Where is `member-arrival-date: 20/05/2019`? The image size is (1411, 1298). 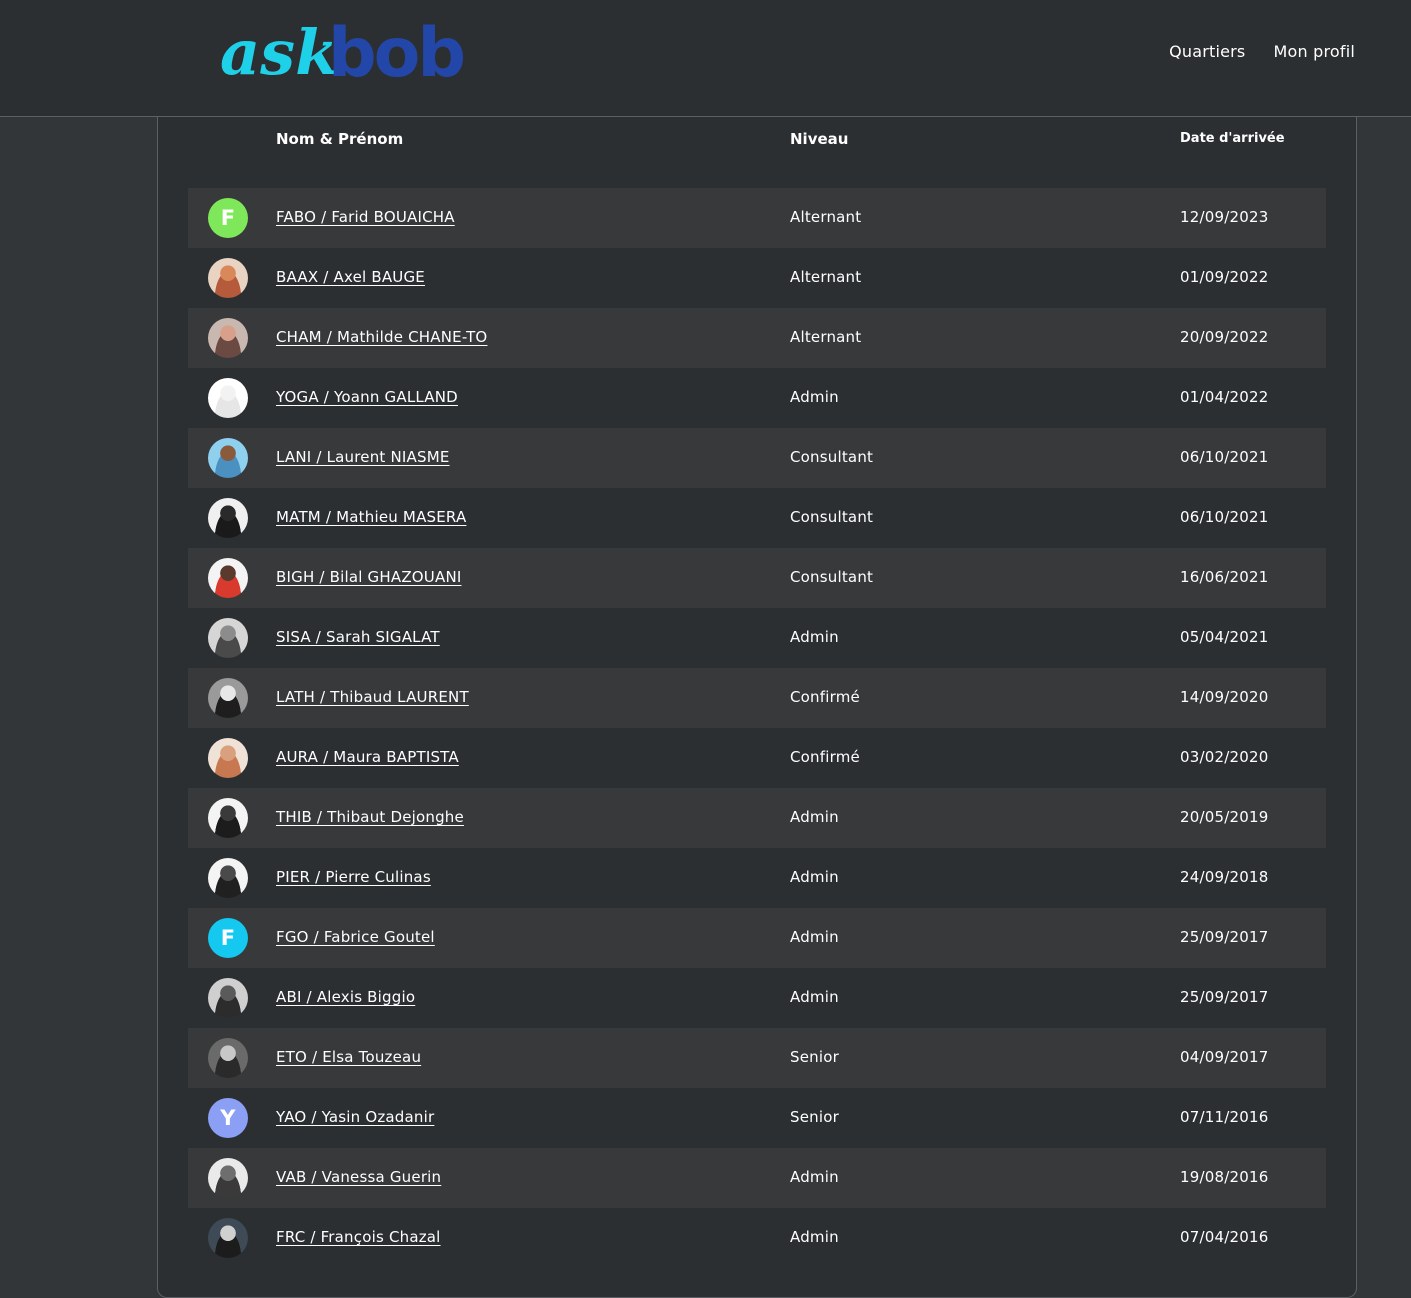 member-arrival-date: 20/05/2019 is located at coordinates (1224, 817).